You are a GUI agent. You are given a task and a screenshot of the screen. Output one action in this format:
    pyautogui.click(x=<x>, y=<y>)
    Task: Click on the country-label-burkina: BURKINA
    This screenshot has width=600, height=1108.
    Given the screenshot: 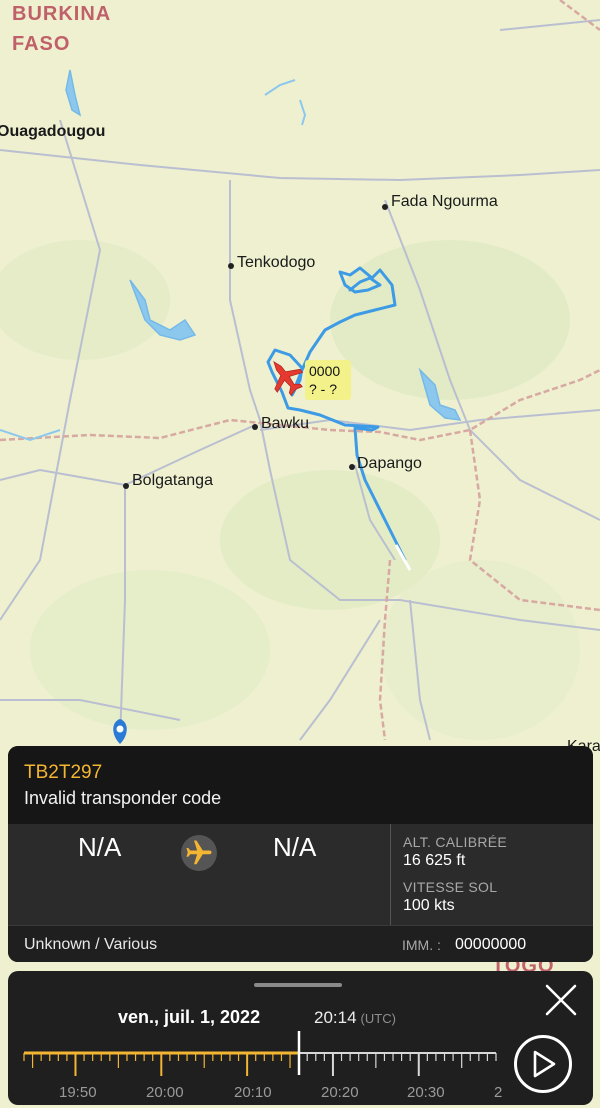 What is the action you would take?
    pyautogui.click(x=61, y=14)
    